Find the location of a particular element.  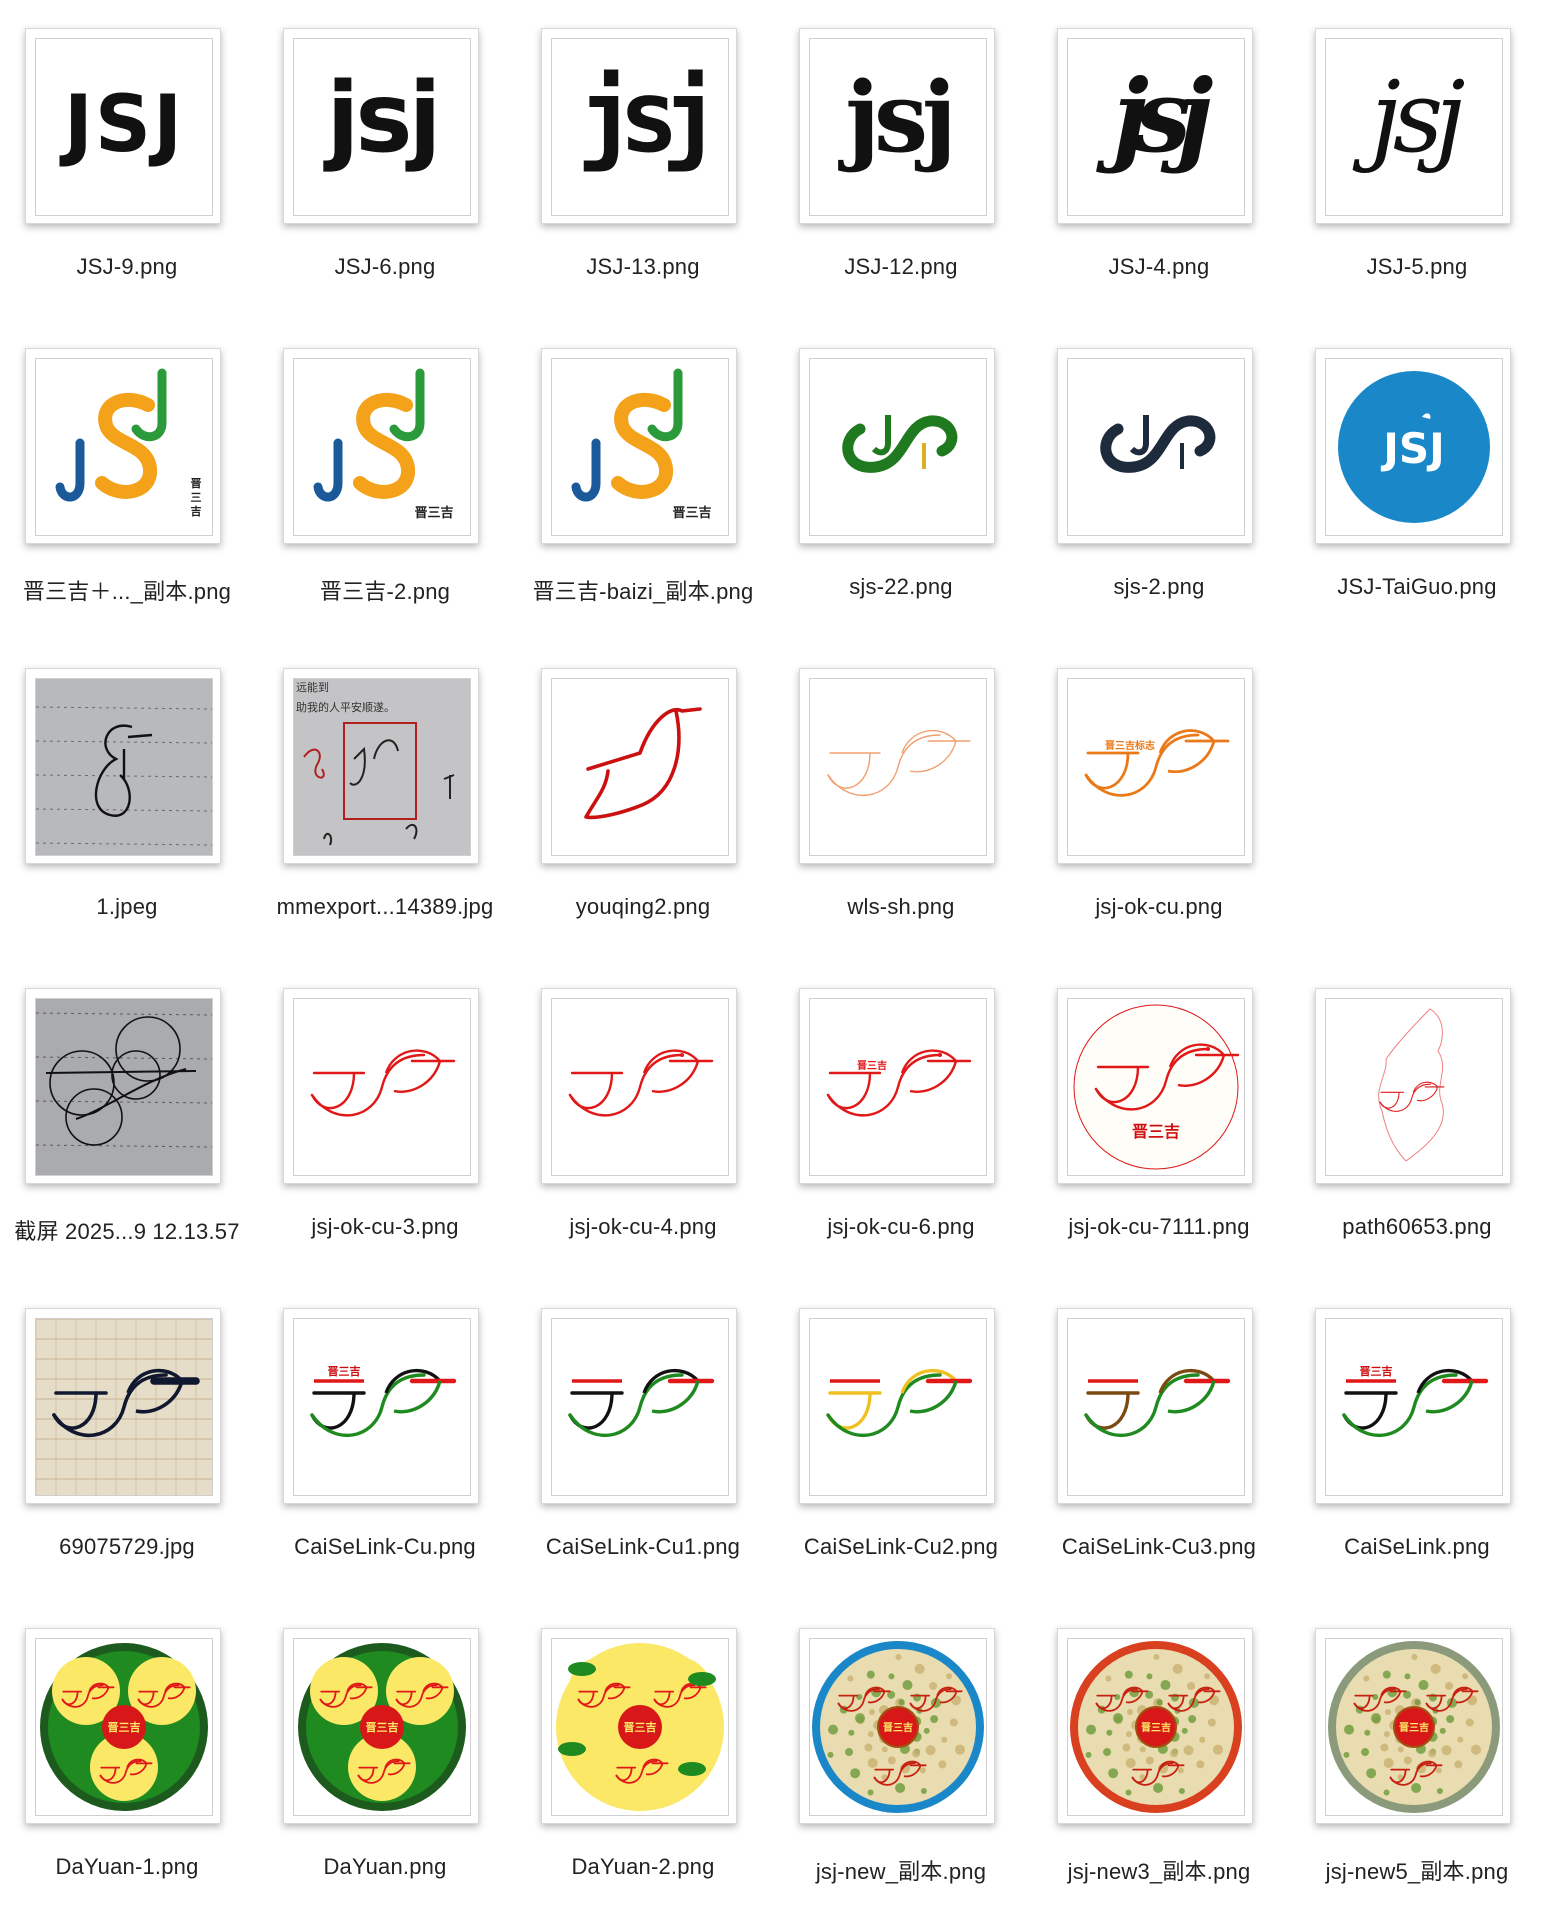

file-name-label: DaYuan-2.png is located at coordinates (643, 1867).